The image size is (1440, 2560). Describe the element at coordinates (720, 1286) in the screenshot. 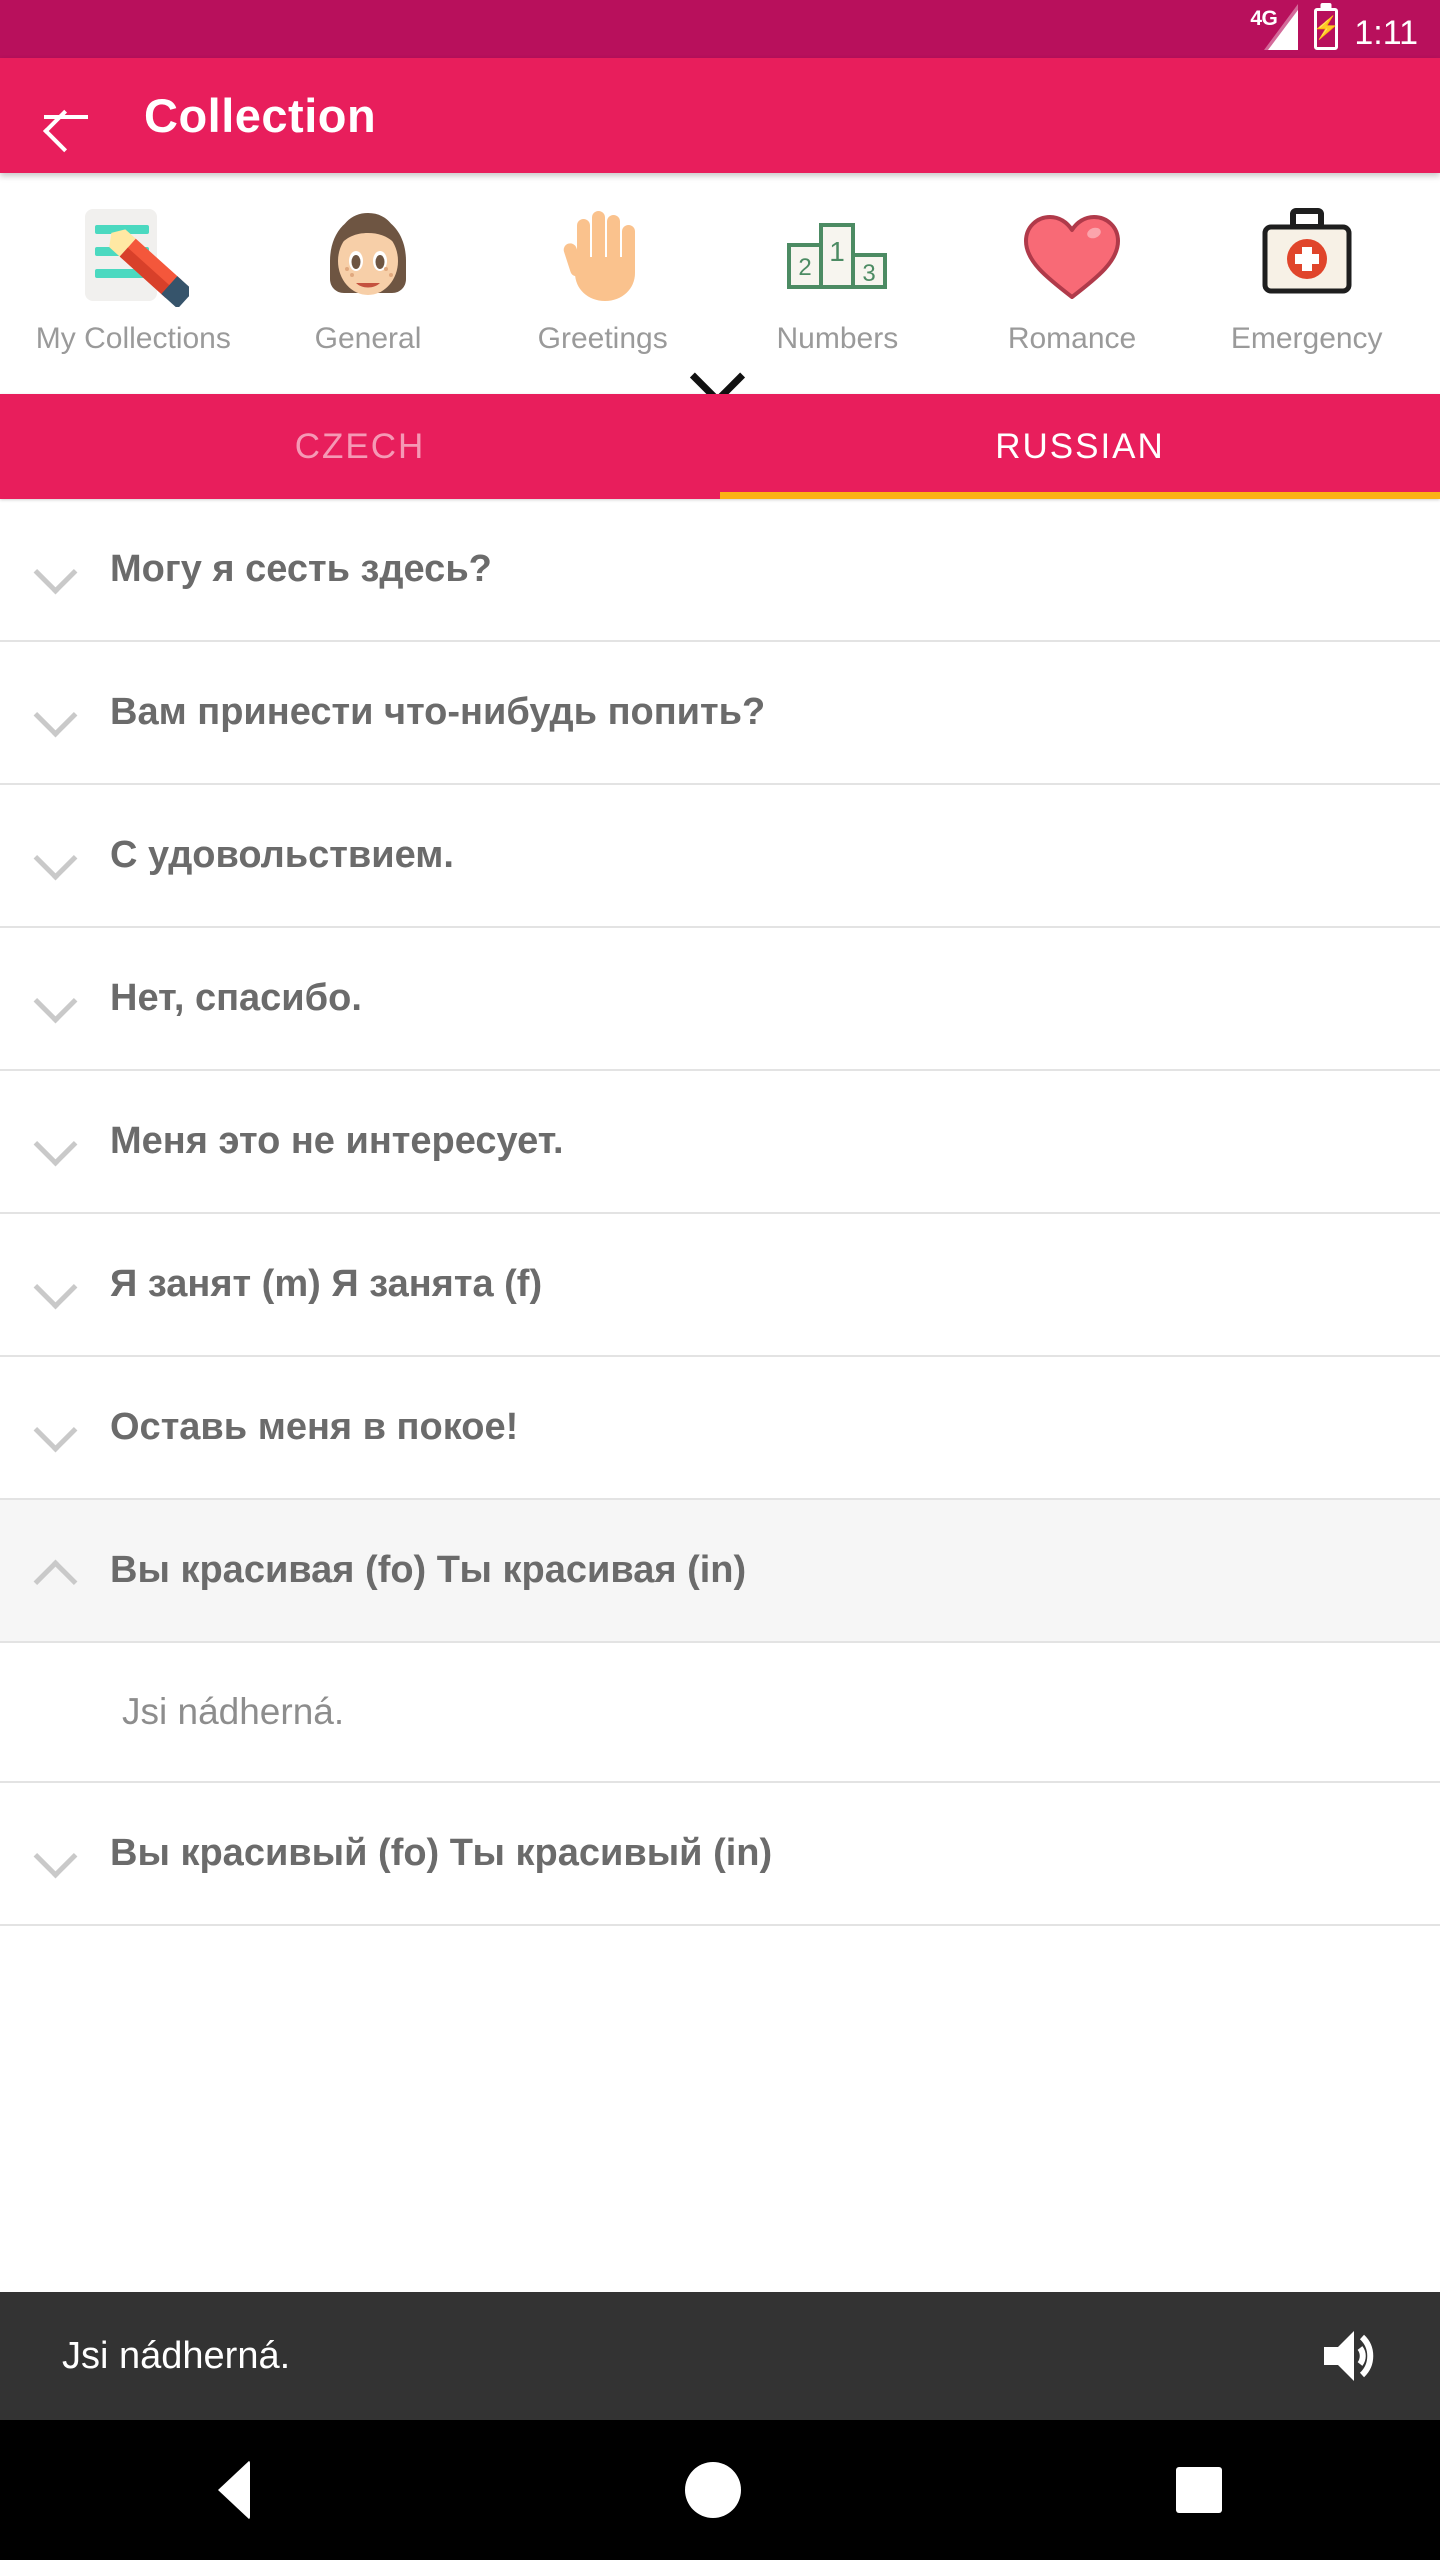

I see `phrase-row: Я занят (m) Я занята (f)` at that location.